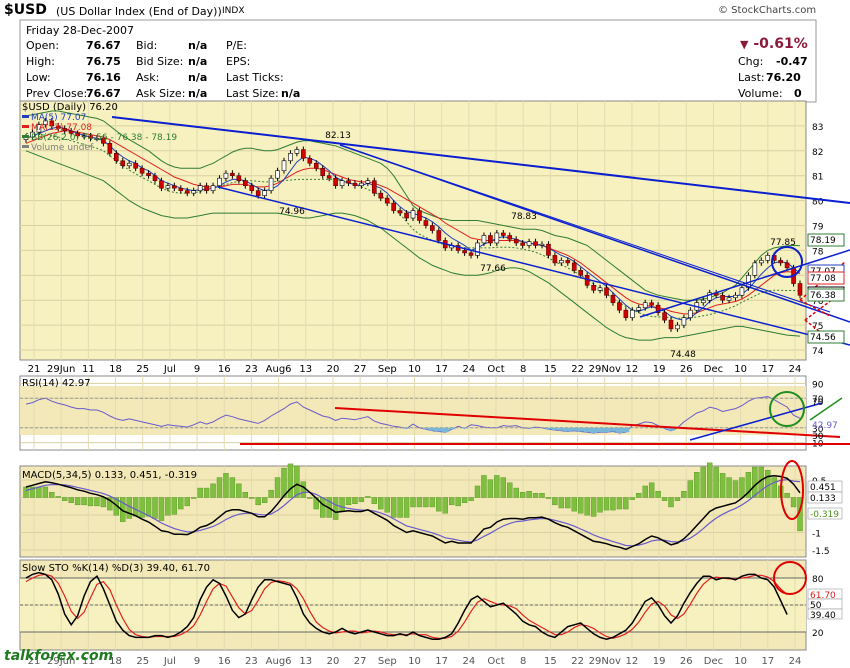 The width and height of the screenshot is (850, 668). What do you see at coordinates (197, 369) in the screenshot?
I see `x-tick-label: 9` at bounding box center [197, 369].